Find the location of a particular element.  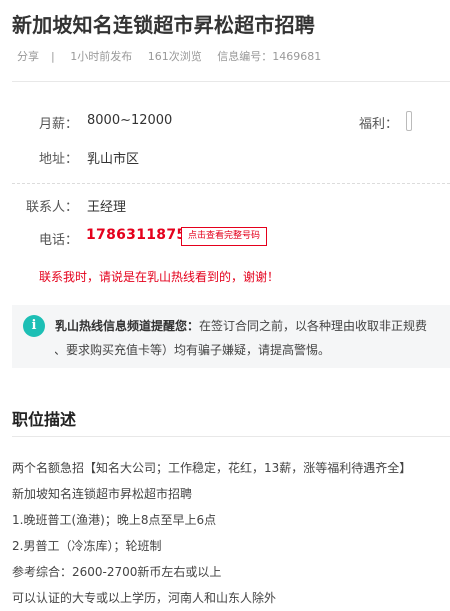

contact-note: 联系我时，请说是在乳山热线看到的，谢谢！ is located at coordinates (159, 277).